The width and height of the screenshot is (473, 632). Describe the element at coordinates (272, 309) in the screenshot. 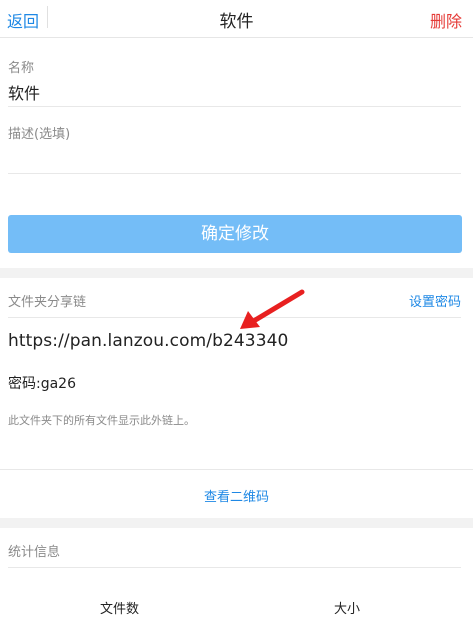

I see `red-arrow-annotation` at that location.